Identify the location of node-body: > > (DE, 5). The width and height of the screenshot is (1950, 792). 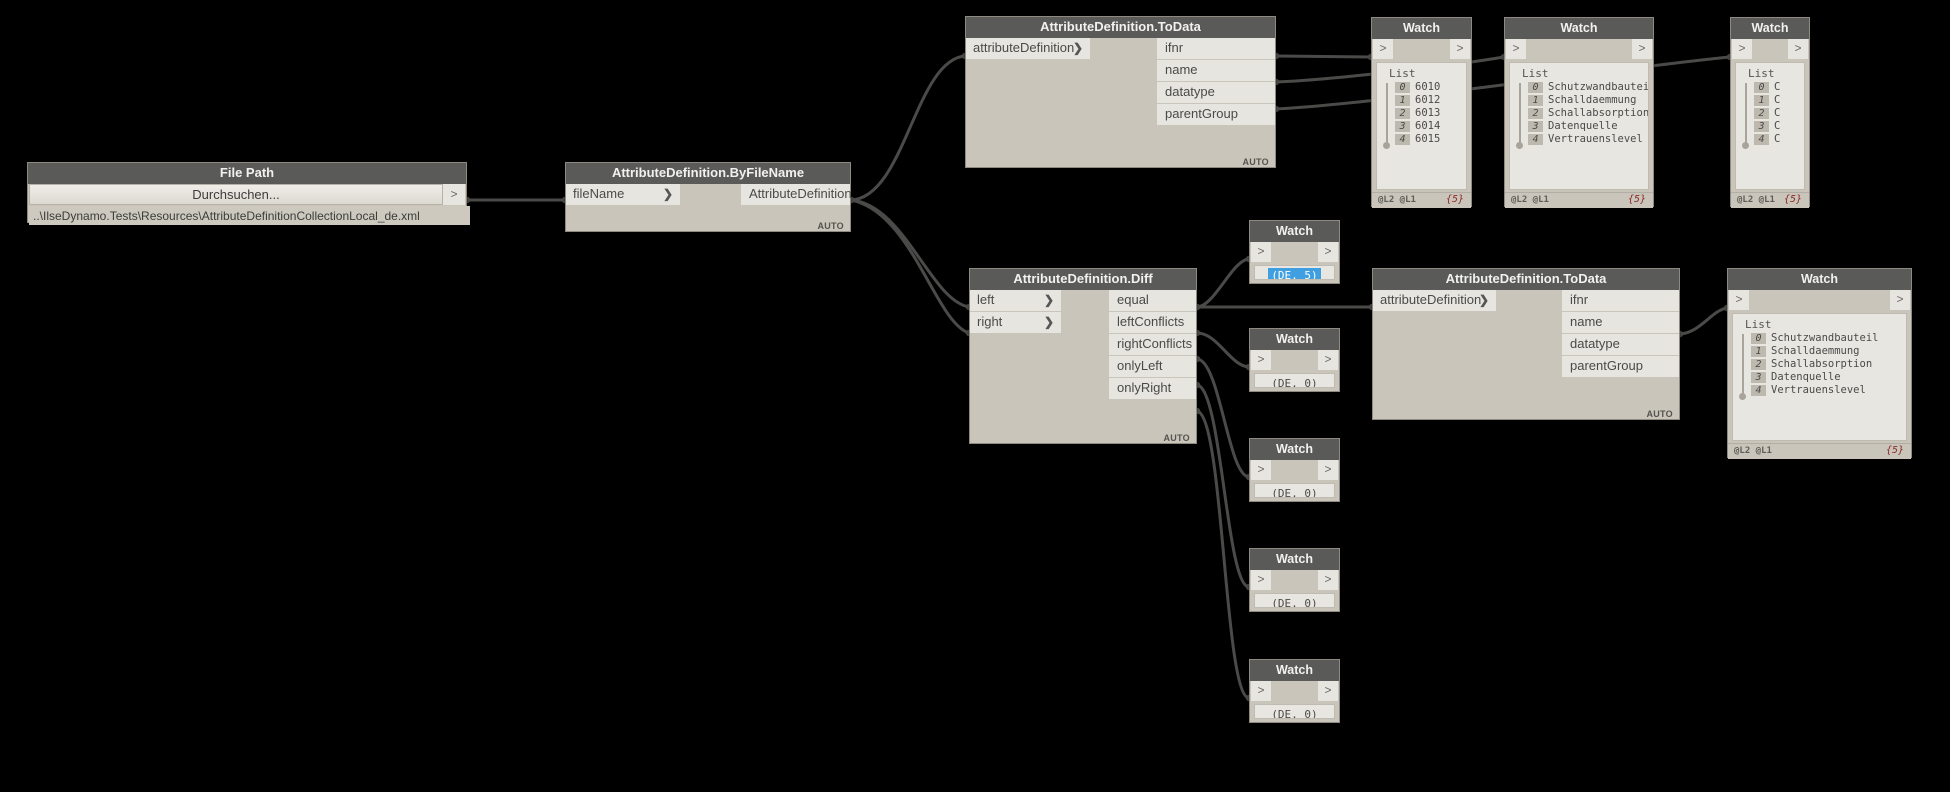
(1294, 263).